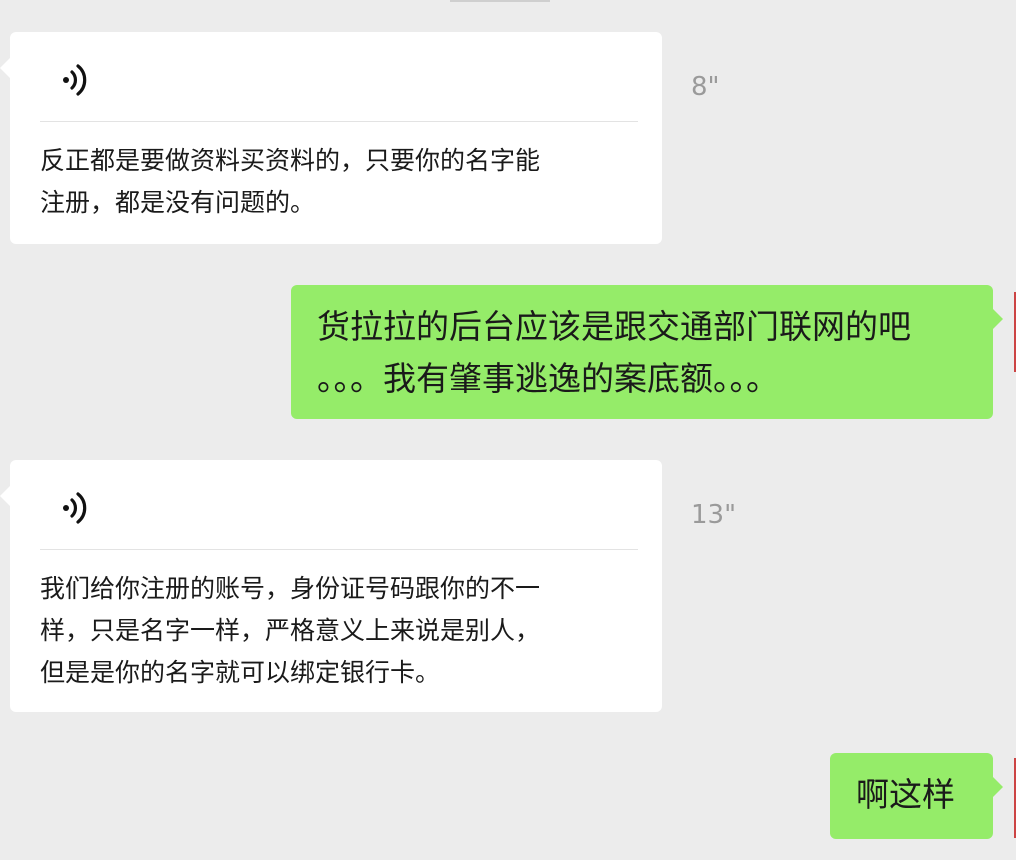 This screenshot has height=860, width=1016. I want to click on outgoing-message-bubble: 货拉拉的后台应该是跟交通部门联网的吧 。。。我有肇事逃逸的案底额。。。, so click(647, 352).